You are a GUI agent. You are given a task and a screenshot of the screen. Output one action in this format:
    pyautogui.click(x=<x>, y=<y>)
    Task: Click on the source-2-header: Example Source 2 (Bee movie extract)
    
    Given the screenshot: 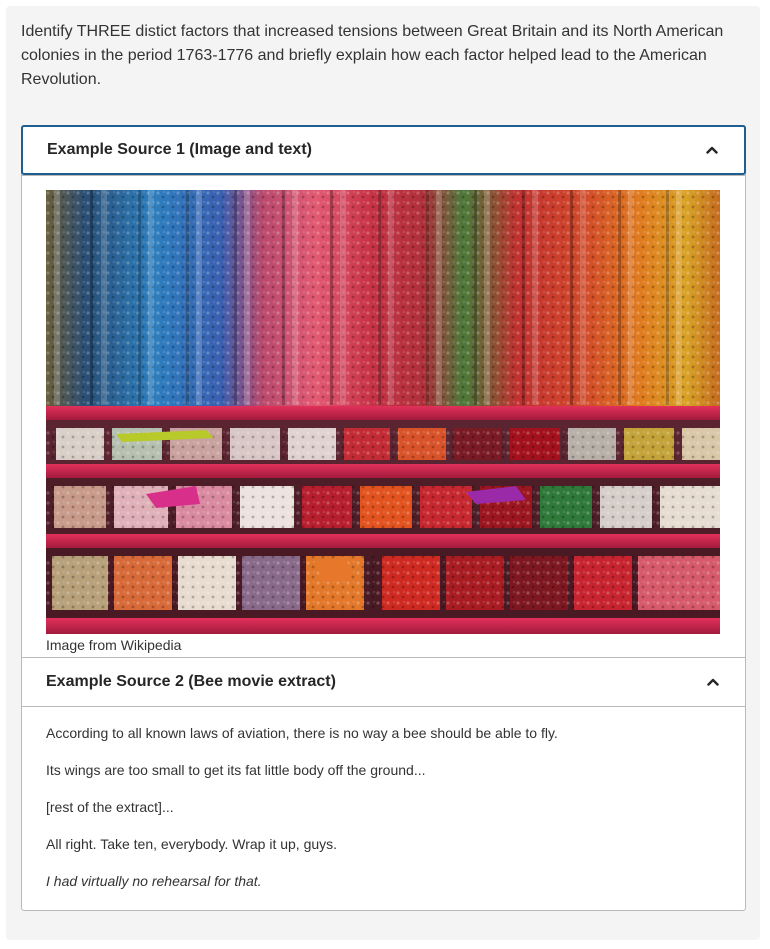 What is the action you would take?
    pyautogui.click(x=383, y=681)
    